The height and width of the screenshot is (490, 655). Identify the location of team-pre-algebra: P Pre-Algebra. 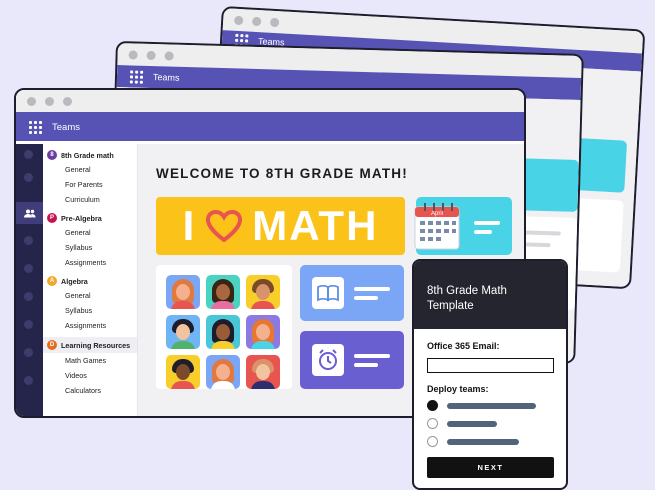
(90, 218).